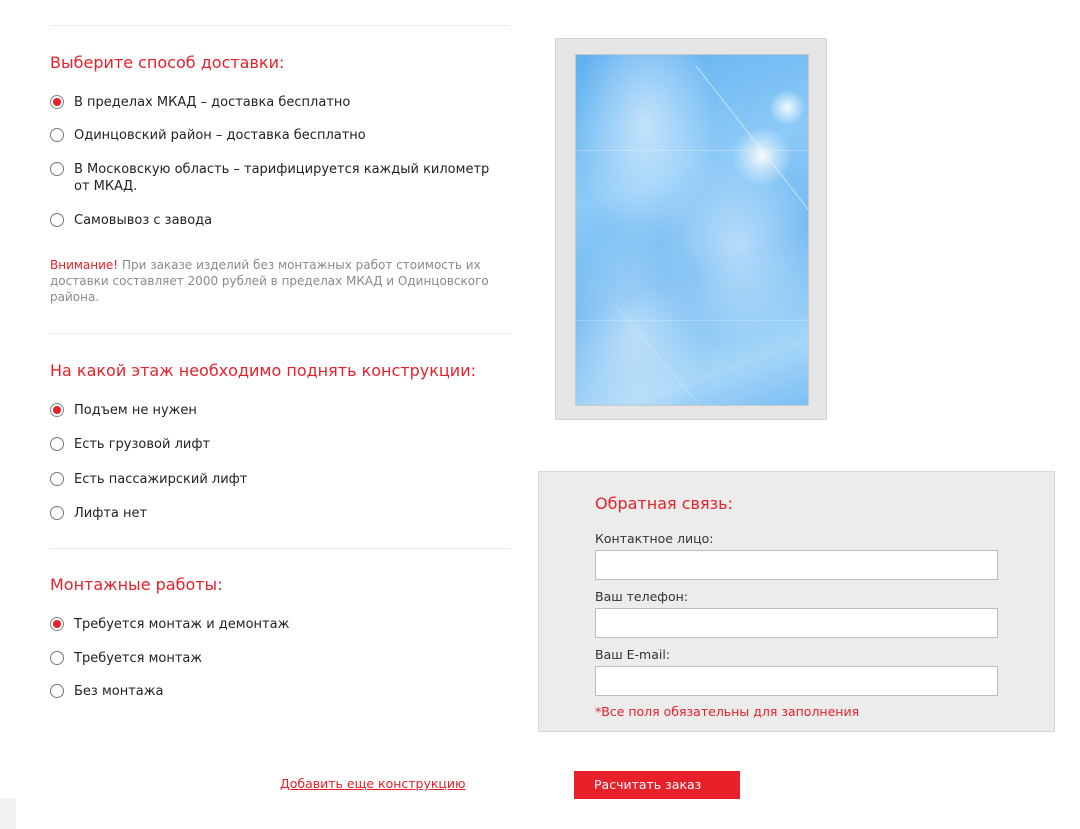 The width and height of the screenshot is (1080, 829). Describe the element at coordinates (212, 102) in the screenshot. I see `radio-label: В пределах МКАД – доставка бесплатно` at that location.